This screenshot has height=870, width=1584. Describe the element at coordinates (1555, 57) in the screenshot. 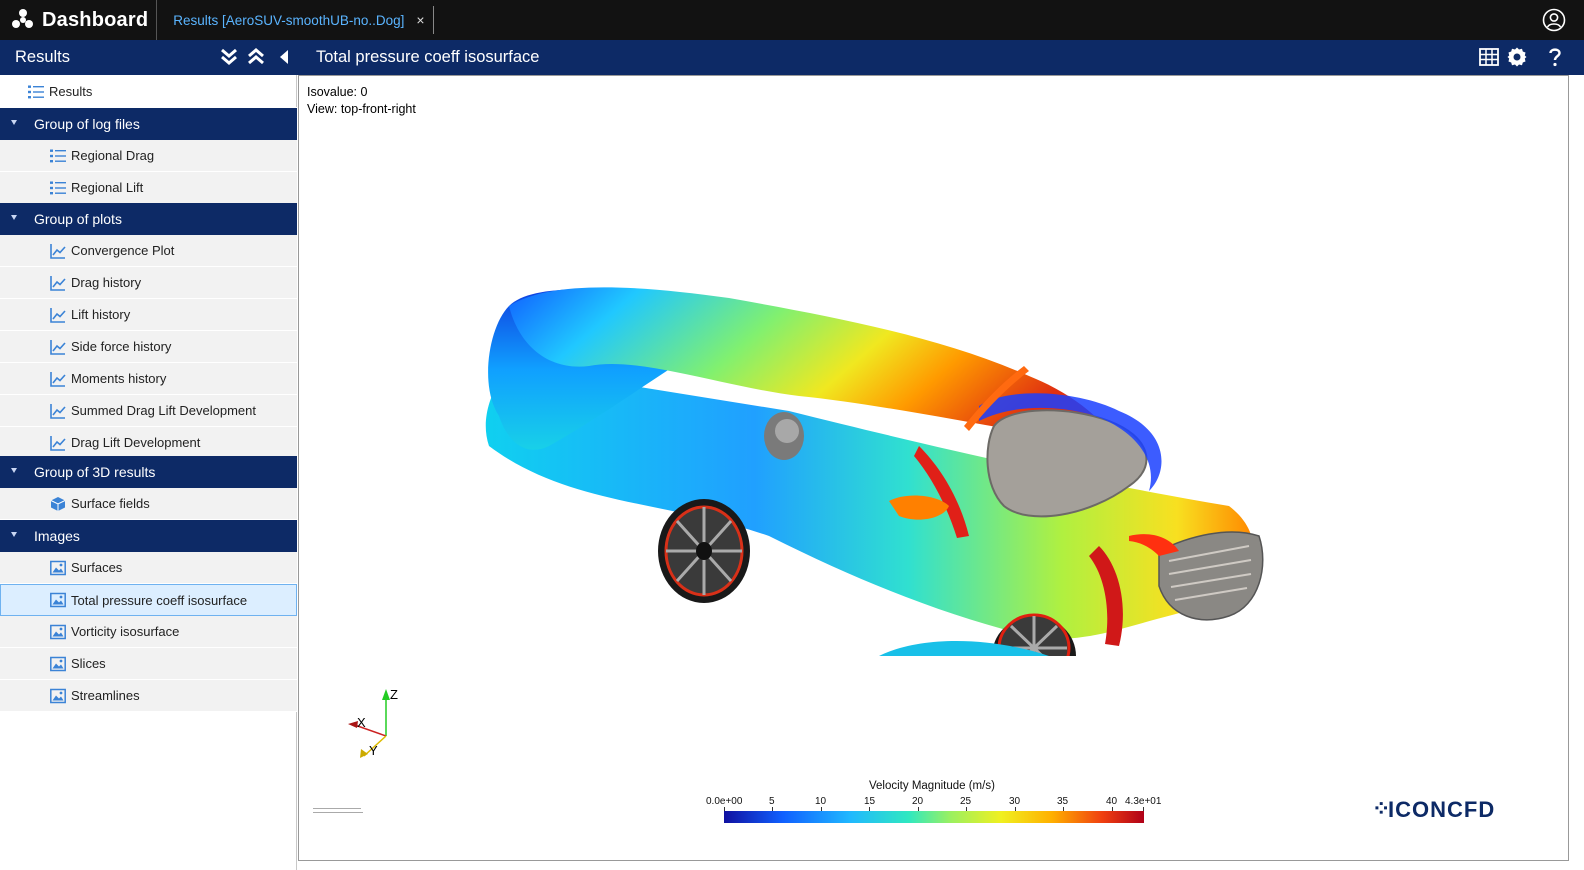

I see `help-icon` at that location.